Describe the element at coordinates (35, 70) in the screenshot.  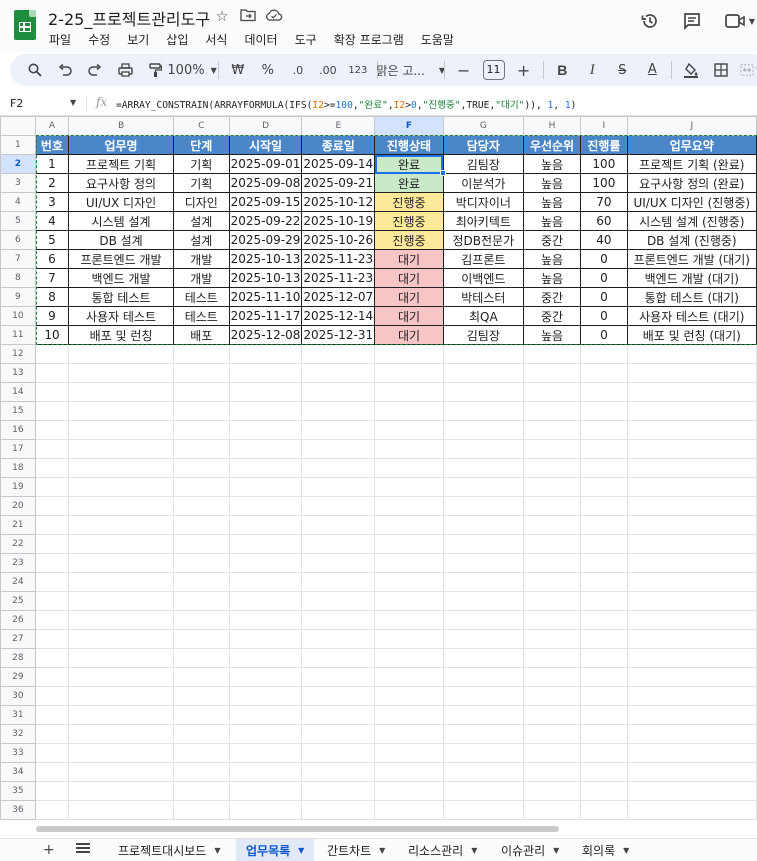
I see `search-menus-icon` at that location.